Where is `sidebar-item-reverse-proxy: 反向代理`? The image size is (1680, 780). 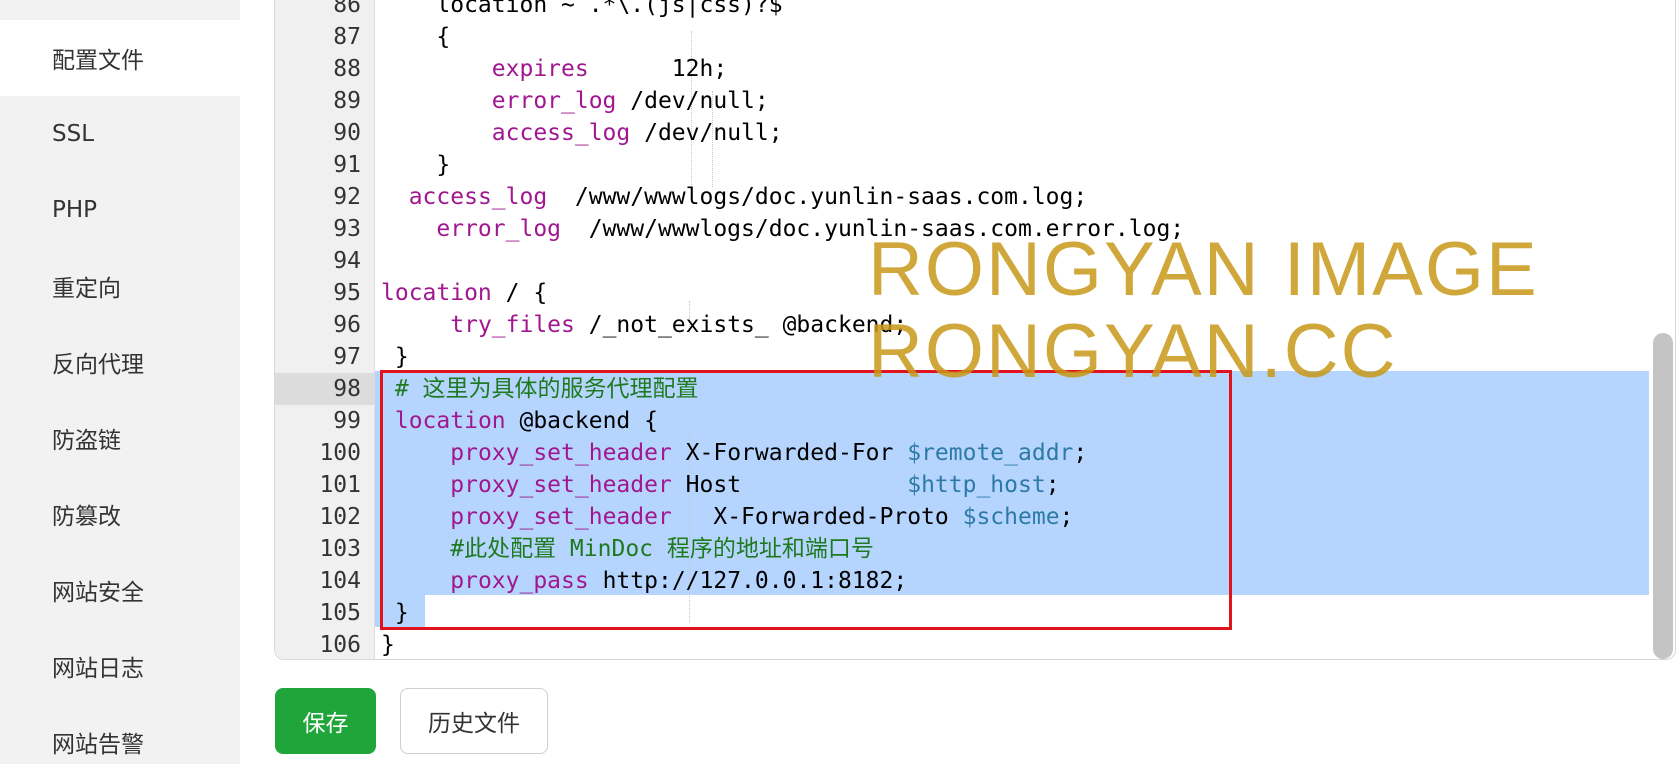 sidebar-item-reverse-proxy: 反向代理 is located at coordinates (120, 362).